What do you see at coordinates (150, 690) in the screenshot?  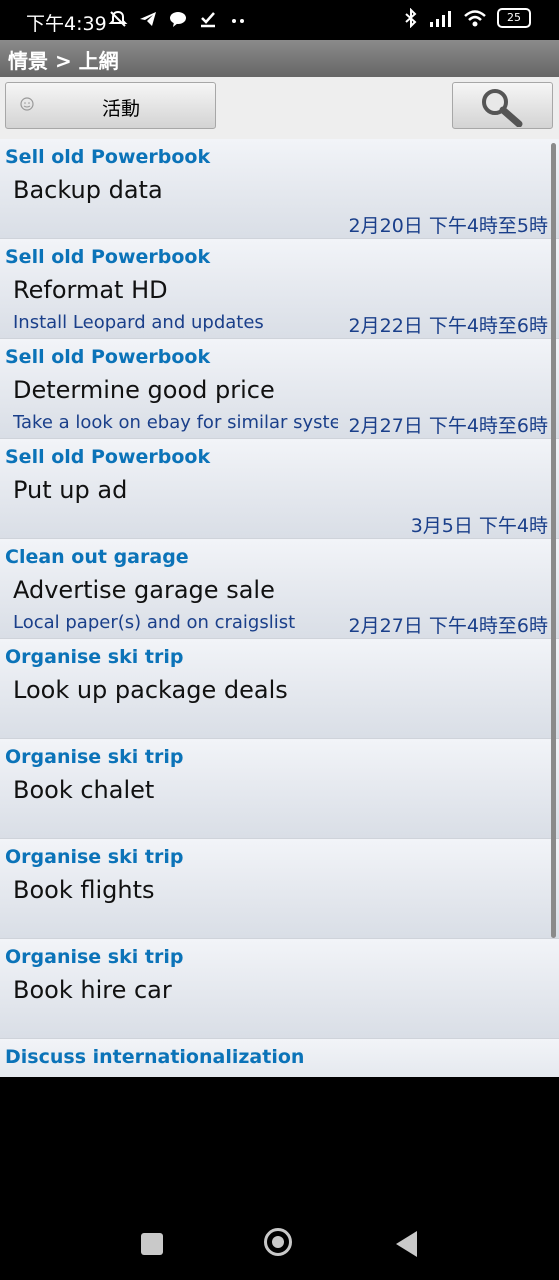 I see `task-title: Look up package deals` at bounding box center [150, 690].